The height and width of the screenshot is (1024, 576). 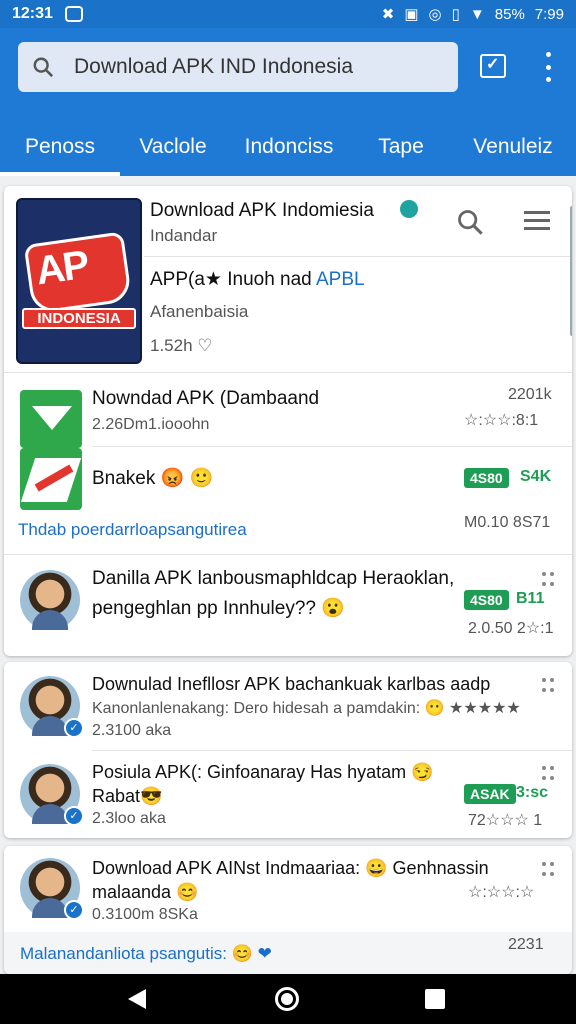 I want to click on item-title: Posiula APK(: Ginfoanaray Has hyatam 😏, so click(x=263, y=772).